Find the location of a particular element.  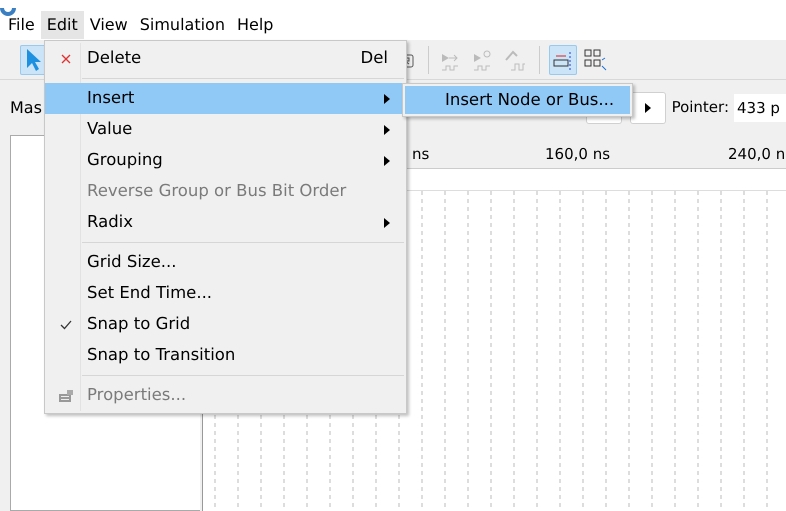

menu-item: View is located at coordinates (109, 25).